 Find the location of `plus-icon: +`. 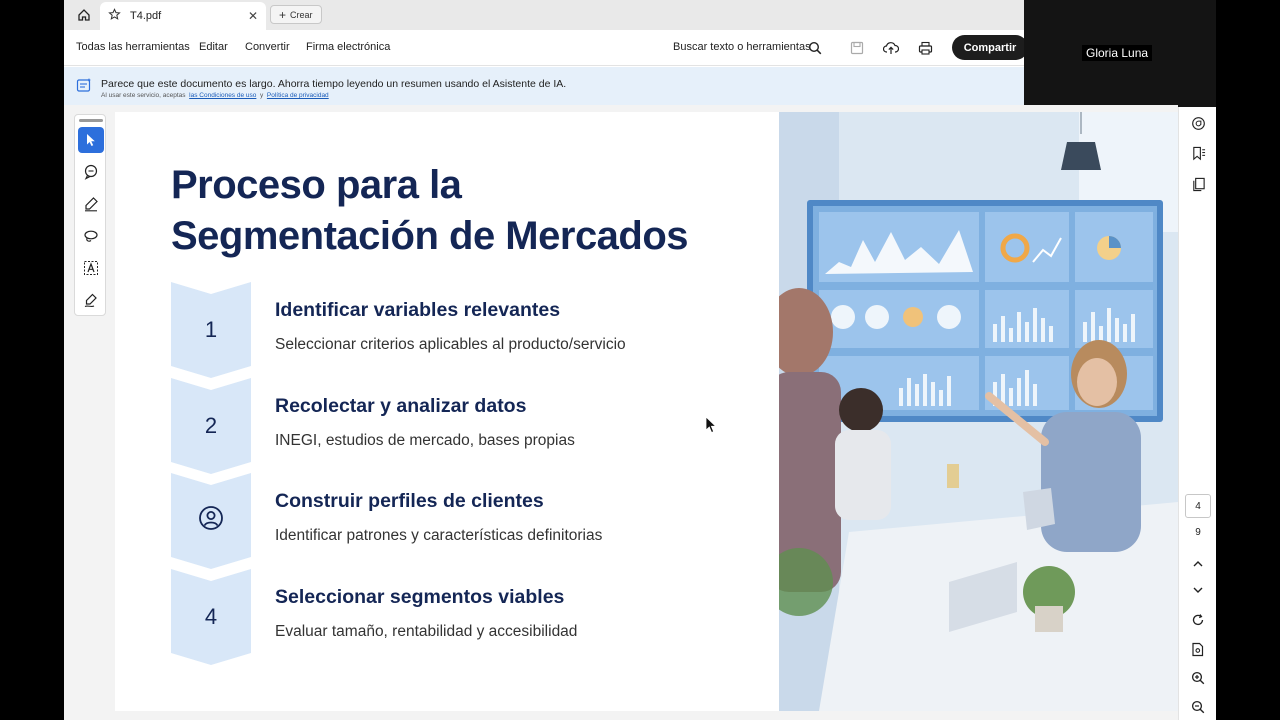

plus-icon: + is located at coordinates (283, 14).